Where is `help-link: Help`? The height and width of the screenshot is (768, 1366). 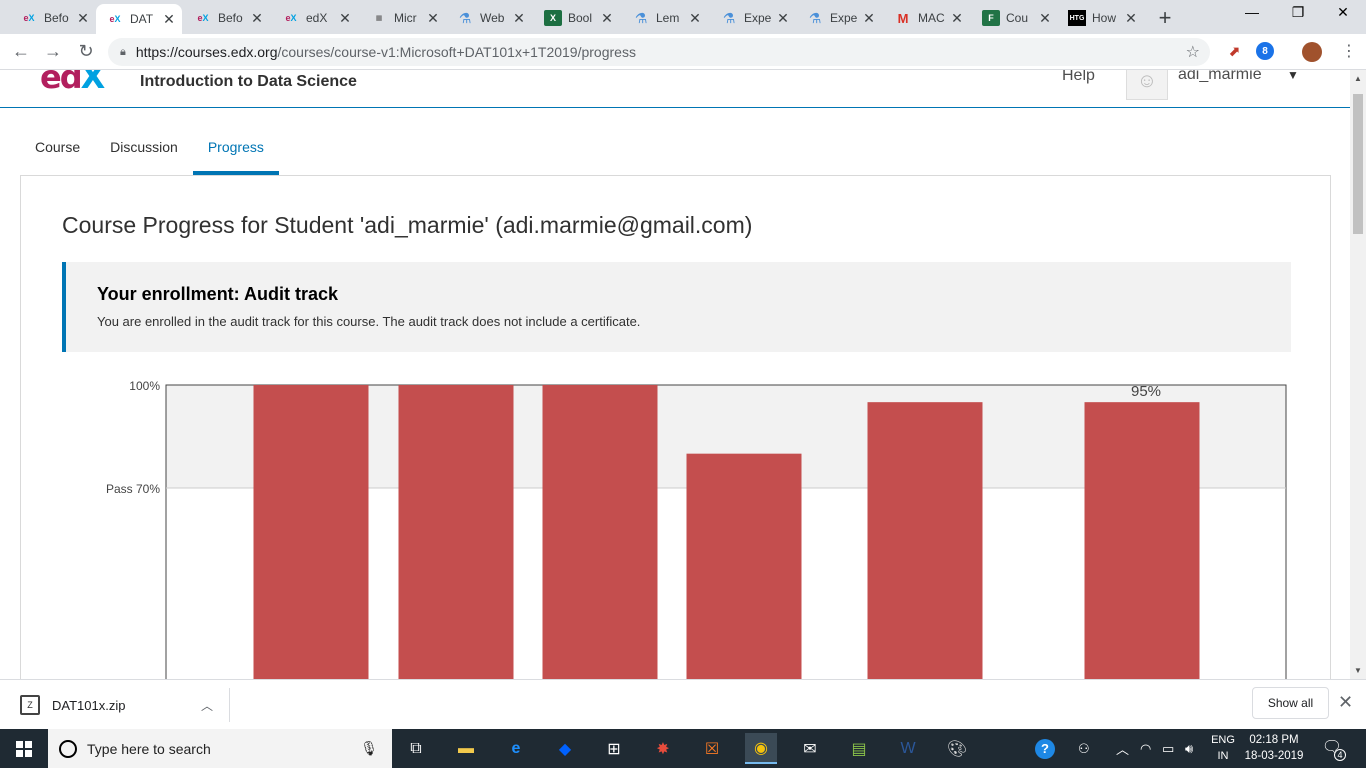 help-link: Help is located at coordinates (1078, 77).